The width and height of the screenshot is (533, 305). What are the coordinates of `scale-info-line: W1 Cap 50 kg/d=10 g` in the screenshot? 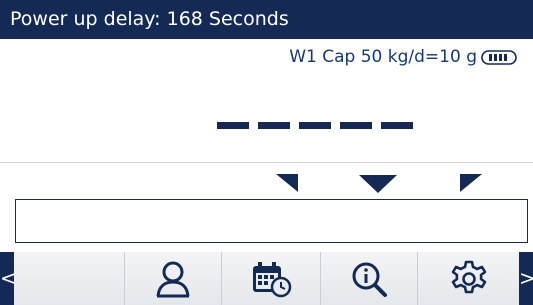 It's located at (266, 57).